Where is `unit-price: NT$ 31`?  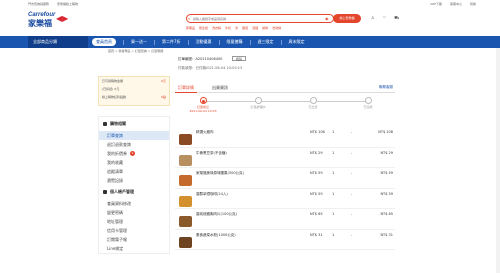
unit-price: NT$ 31 is located at coordinates (316, 234).